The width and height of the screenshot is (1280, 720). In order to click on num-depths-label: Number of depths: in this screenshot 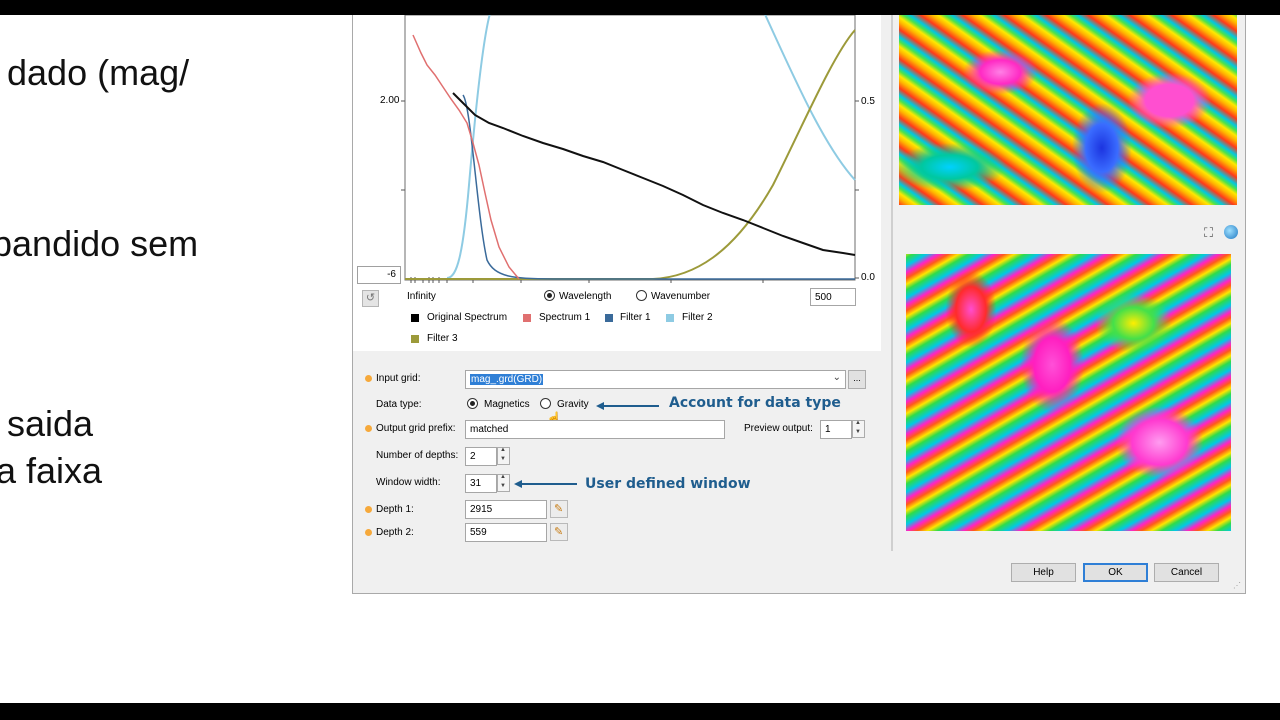, I will do `click(417, 455)`.